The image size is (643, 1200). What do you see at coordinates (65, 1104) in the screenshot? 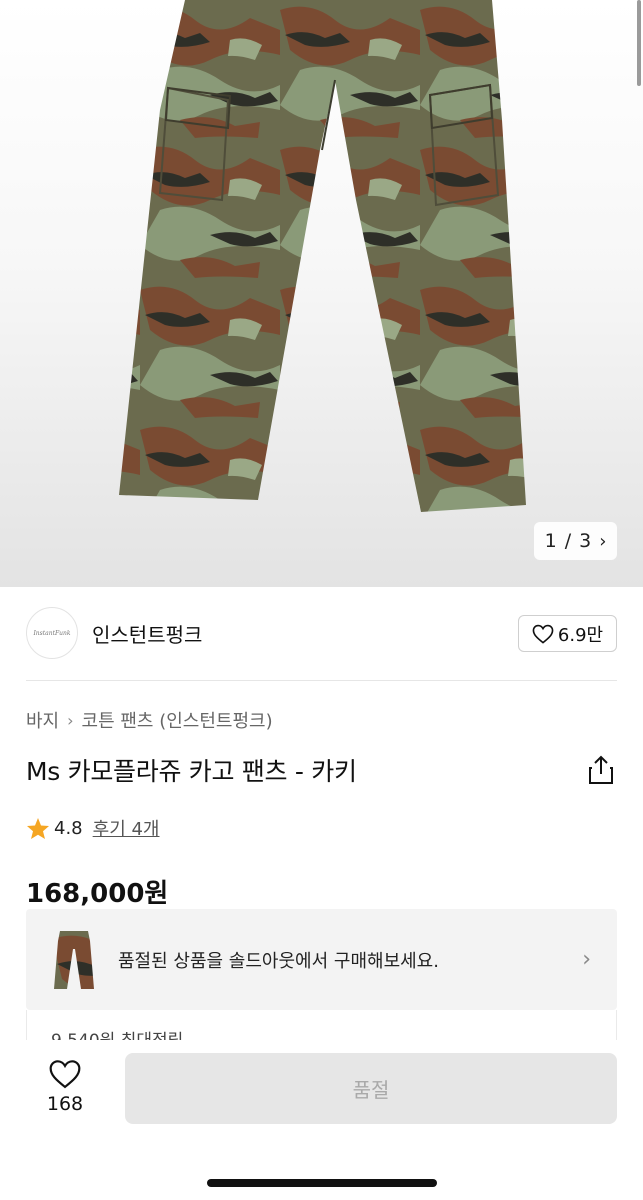
I see `like-count: 168` at bounding box center [65, 1104].